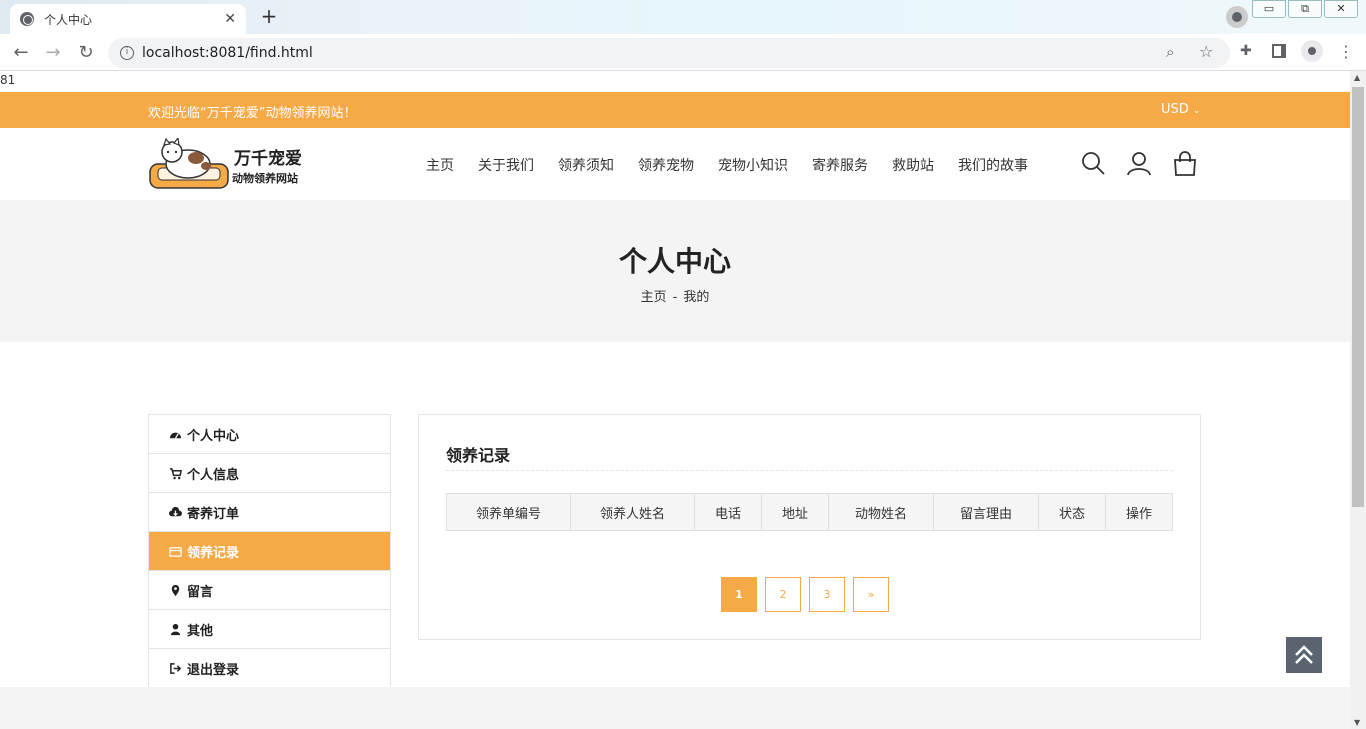 Image resolution: width=1366 pixels, height=729 pixels. I want to click on browser-menu-icon: ⋮, so click(1346, 51).